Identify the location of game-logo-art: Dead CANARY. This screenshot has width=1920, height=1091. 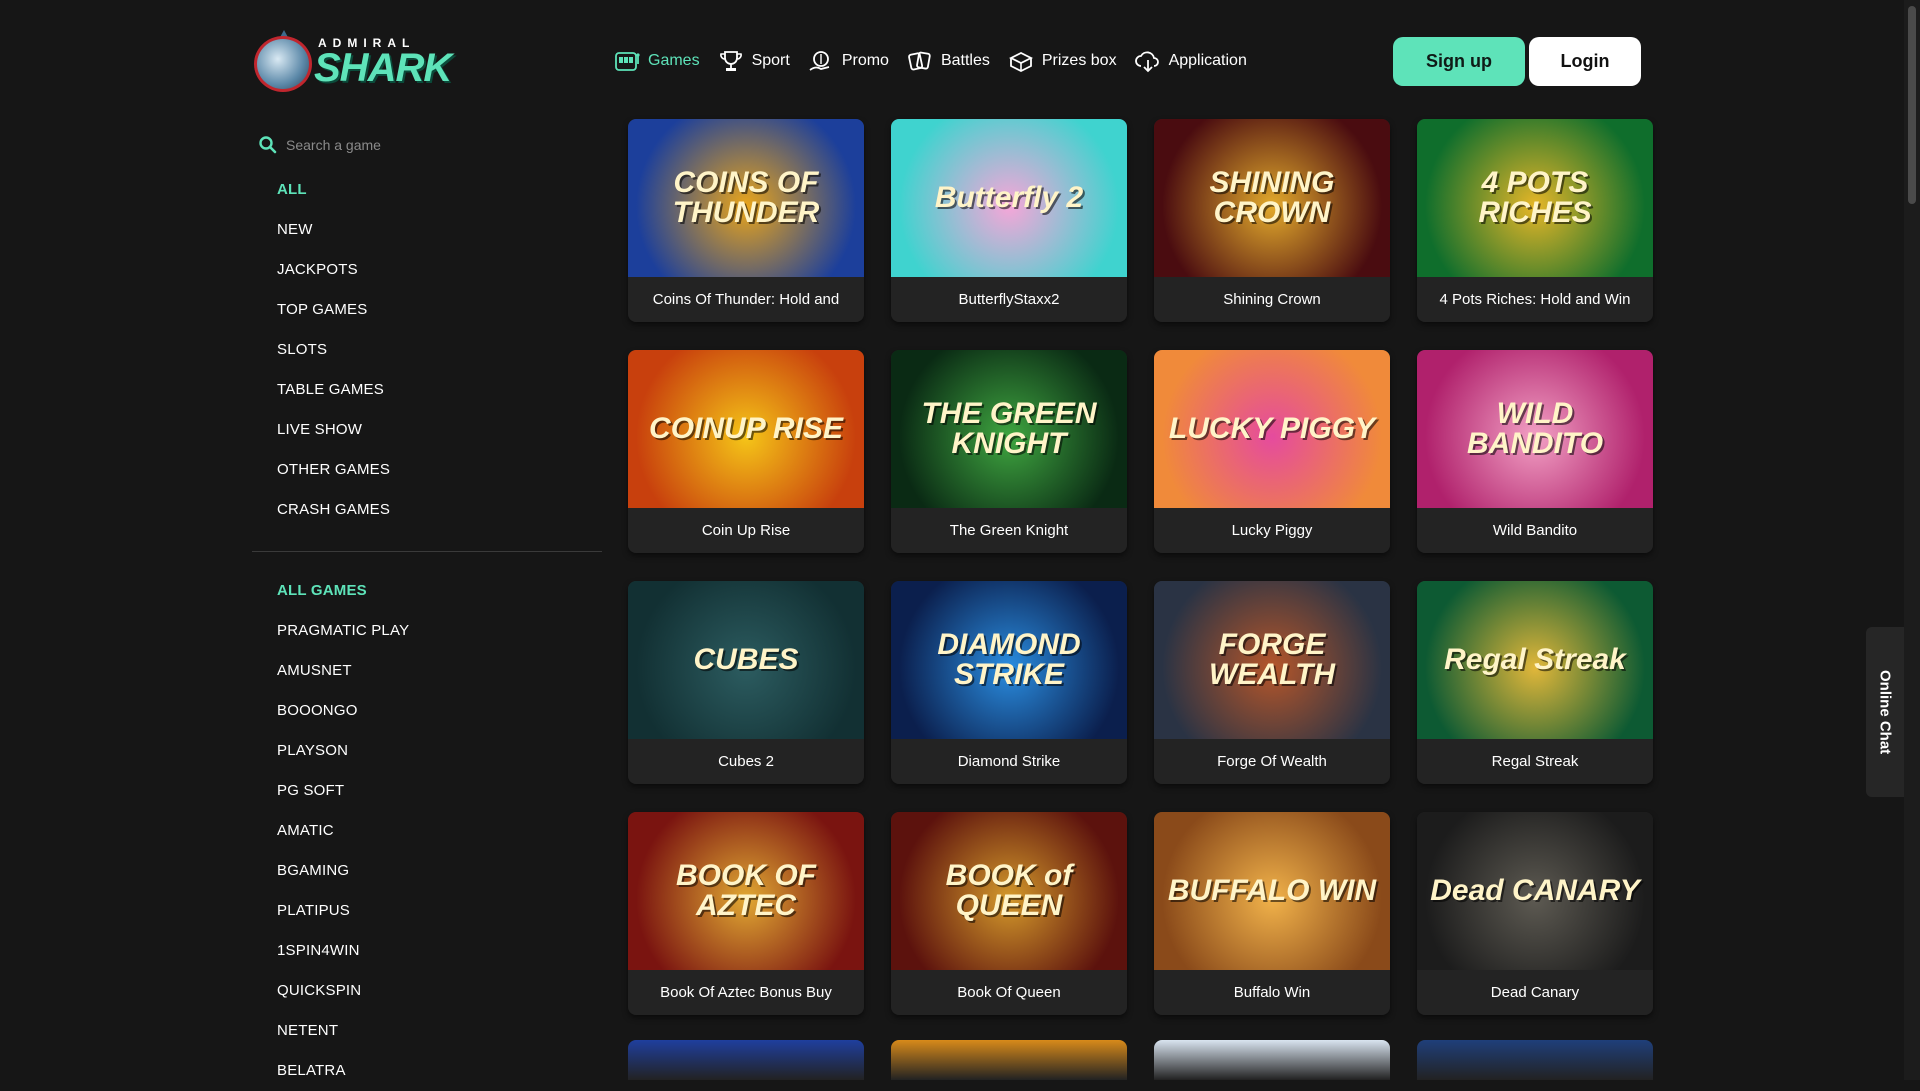
(1535, 890).